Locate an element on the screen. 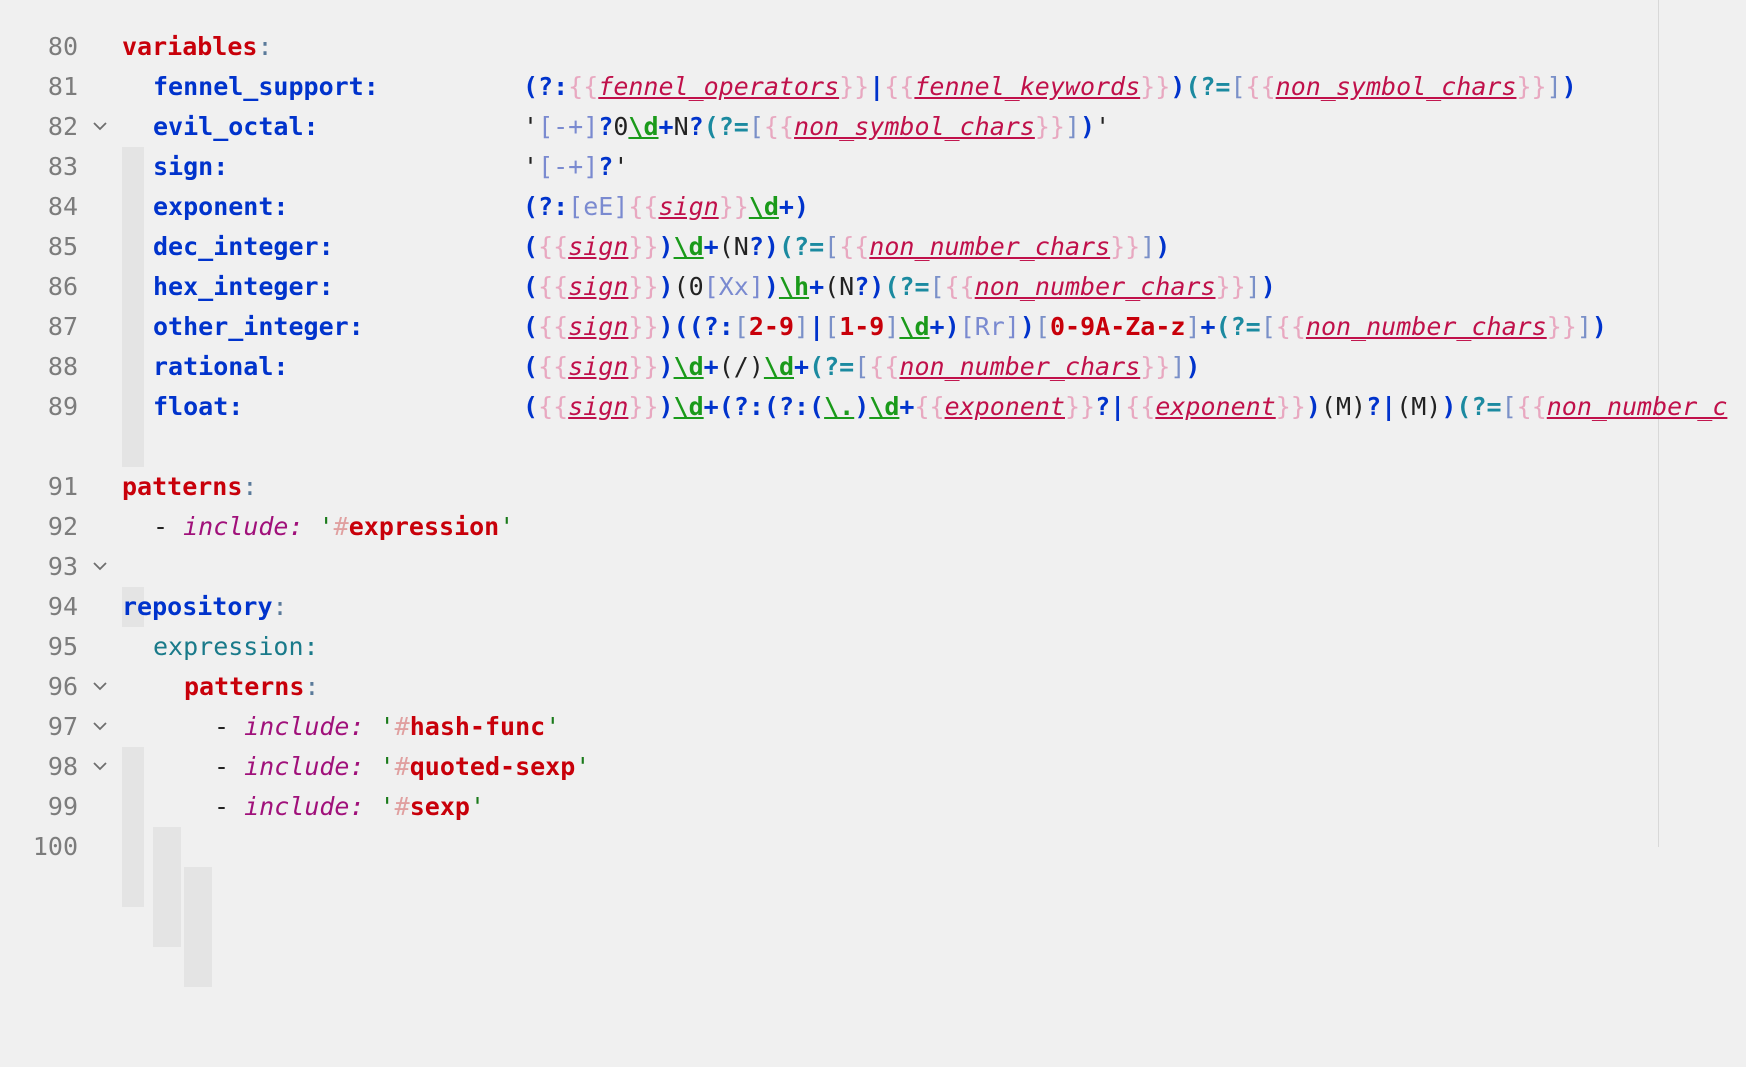 Image resolution: width=1746 pixels, height=1067 pixels. regex-value: '[-+]?' is located at coordinates (576, 166).